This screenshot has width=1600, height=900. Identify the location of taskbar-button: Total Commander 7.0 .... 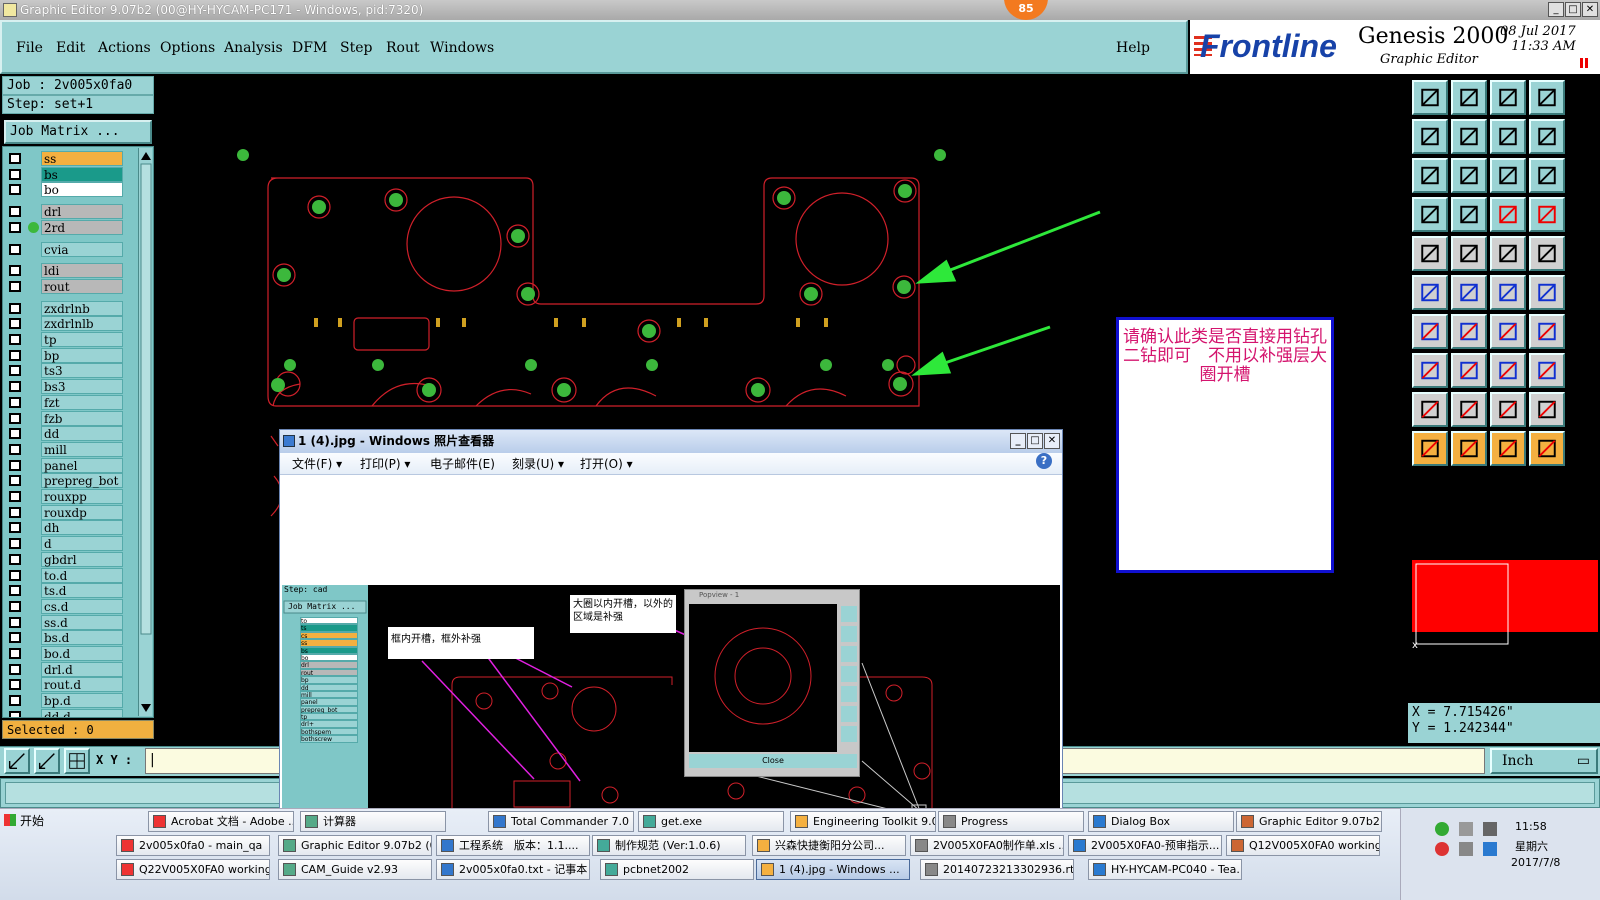
(561, 821).